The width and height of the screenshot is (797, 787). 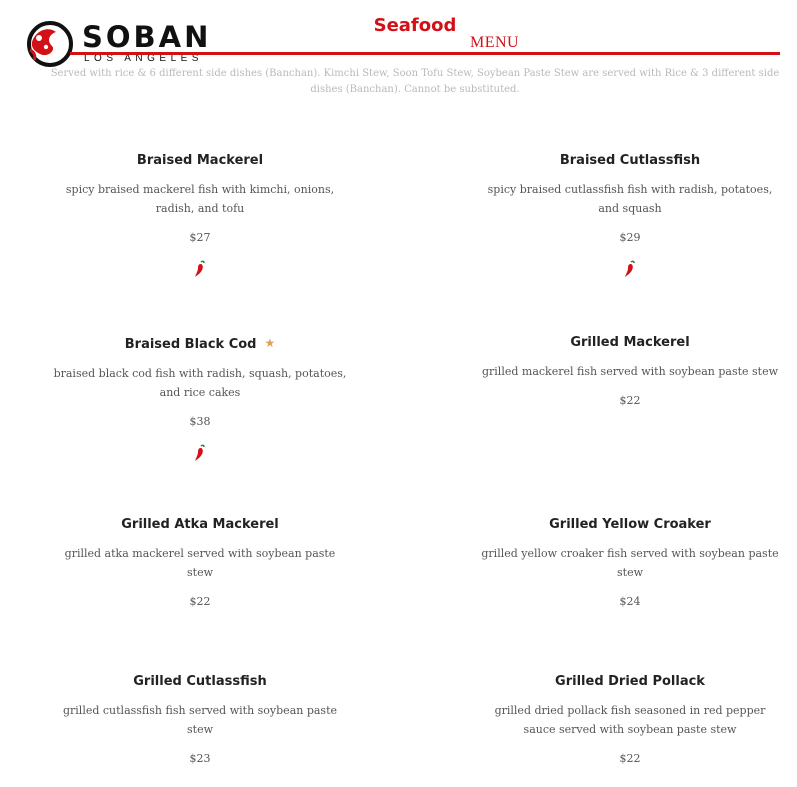 I want to click on menu-link: MENU, so click(x=494, y=43).